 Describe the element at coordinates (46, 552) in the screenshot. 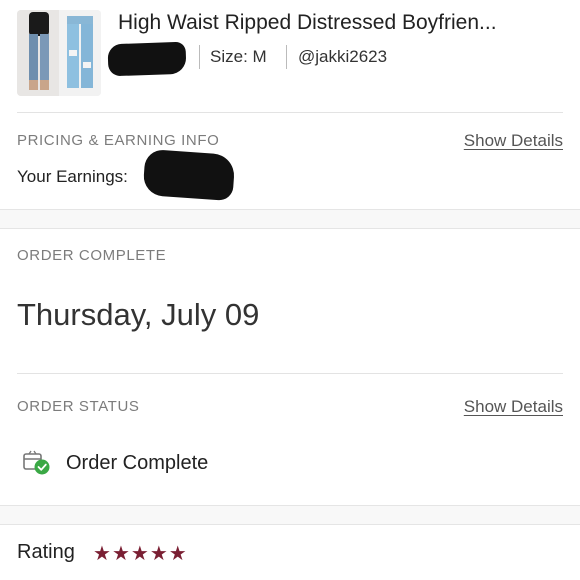

I see `rating-label: Rating` at that location.